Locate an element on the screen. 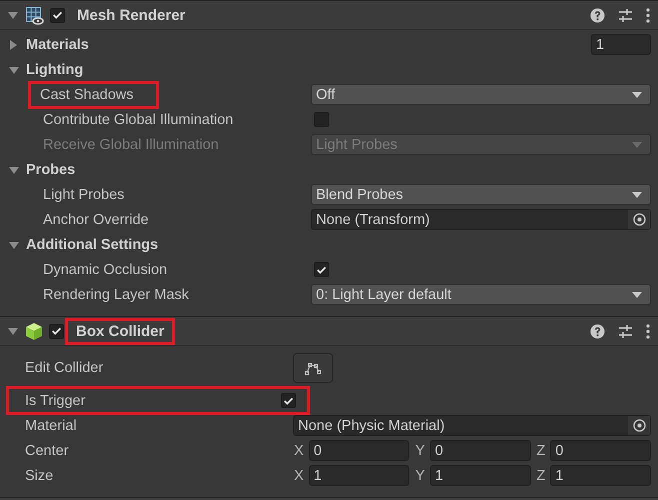 The image size is (658, 500). object-field: None (Transform) is located at coordinates (481, 219).